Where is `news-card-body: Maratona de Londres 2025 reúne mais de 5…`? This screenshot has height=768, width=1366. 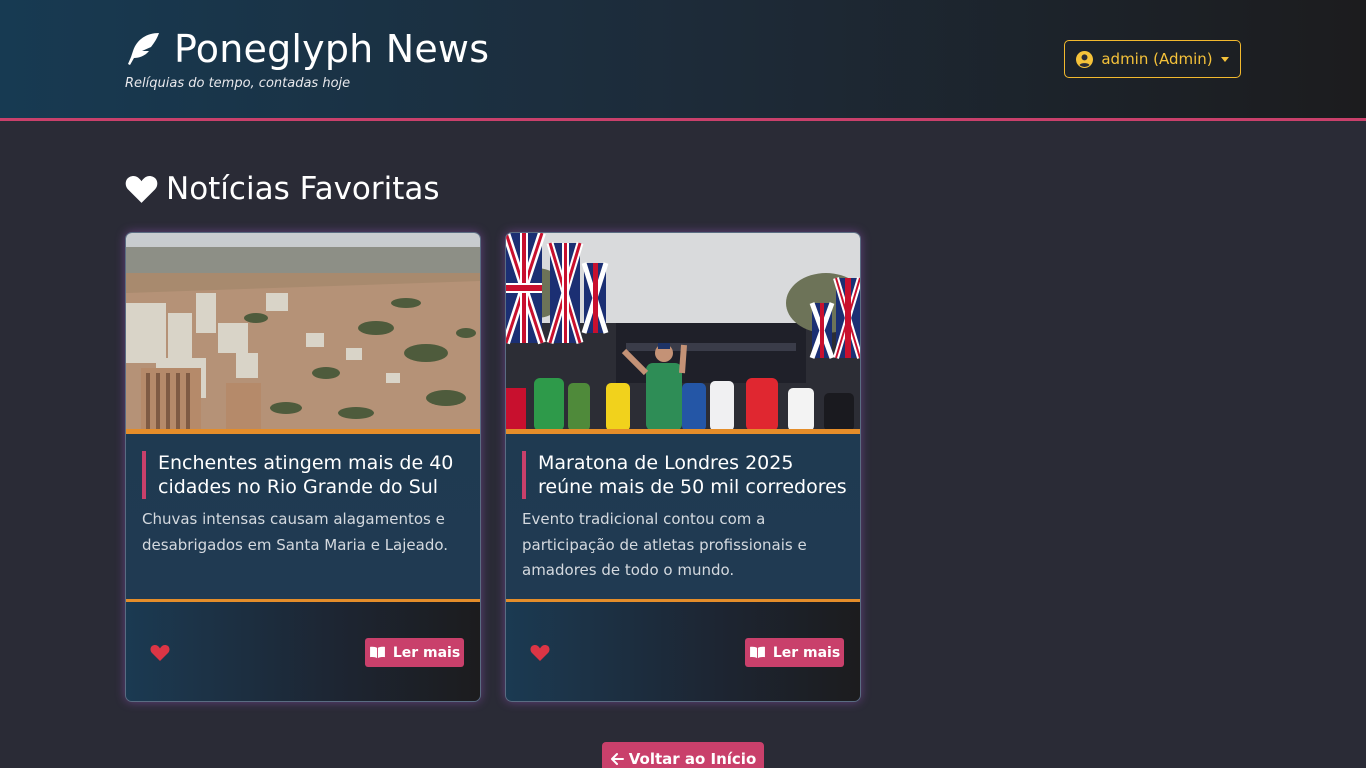
news-card-body: Maratona de Londres 2025 reúne mais de 5… is located at coordinates (683, 515).